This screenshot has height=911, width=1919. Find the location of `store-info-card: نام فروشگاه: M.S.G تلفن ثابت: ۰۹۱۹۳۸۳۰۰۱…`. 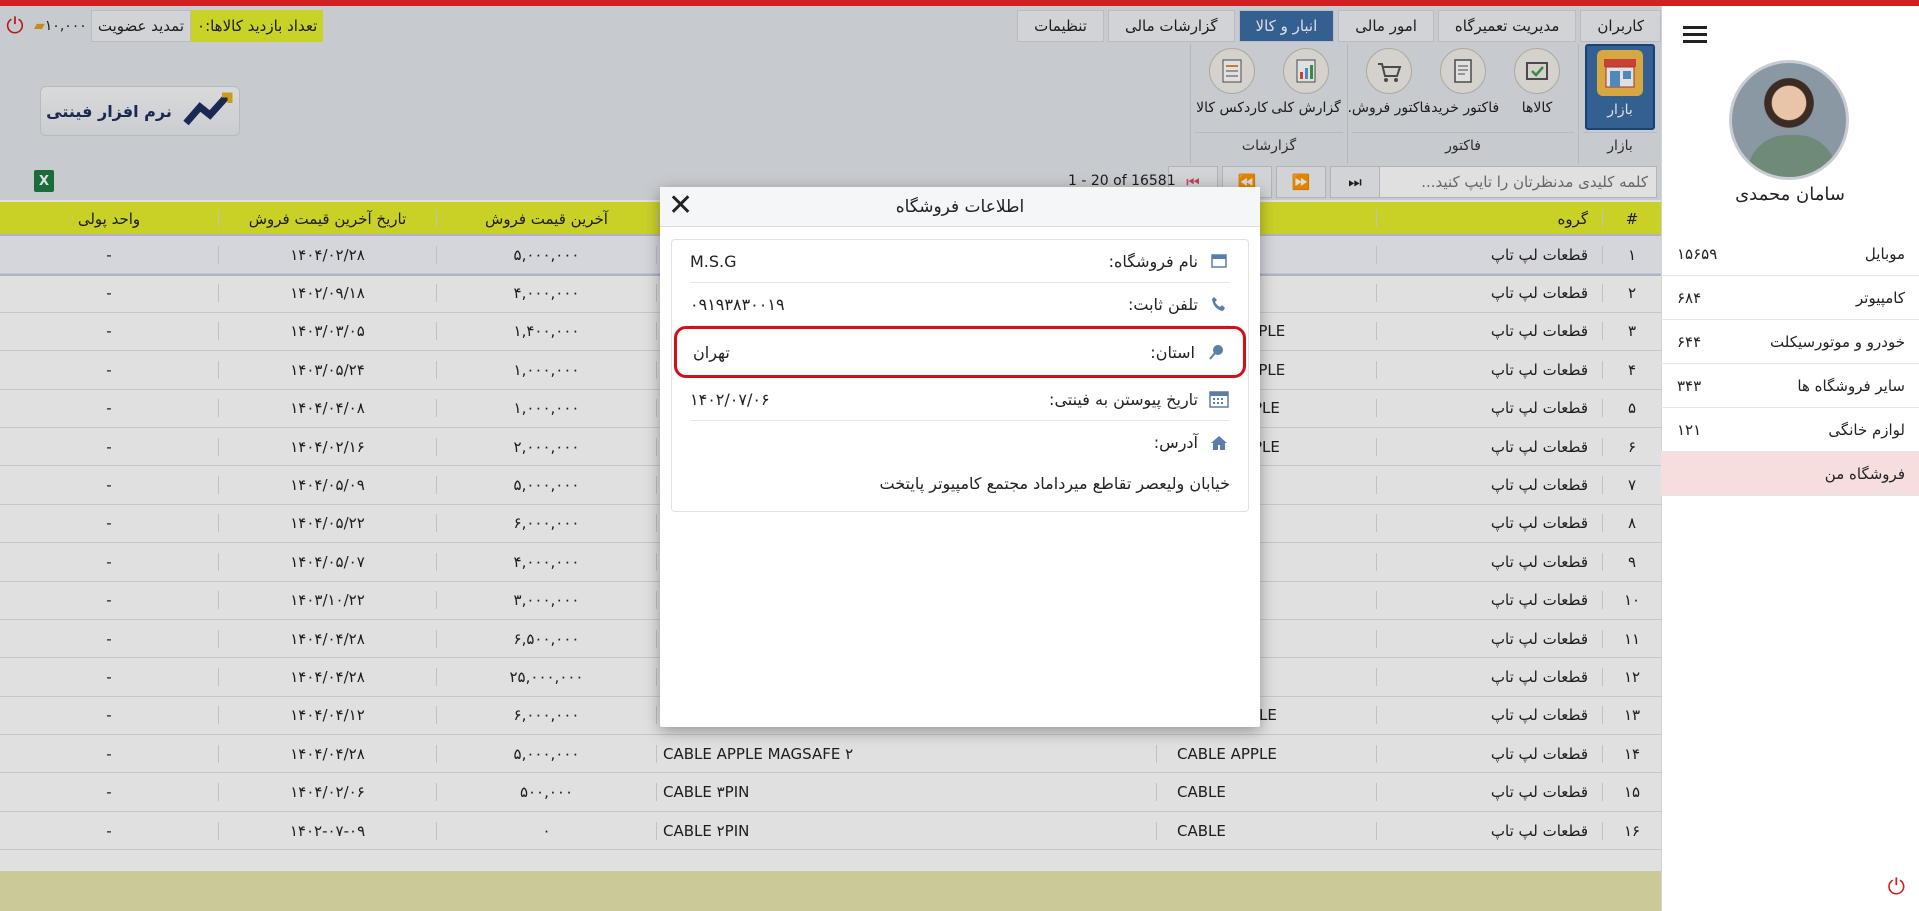

store-info-card: نام فروشگاه: M.S.G تلفن ثابت: ۰۹۱۹۳۸۳۰۰۱… is located at coordinates (960, 375).